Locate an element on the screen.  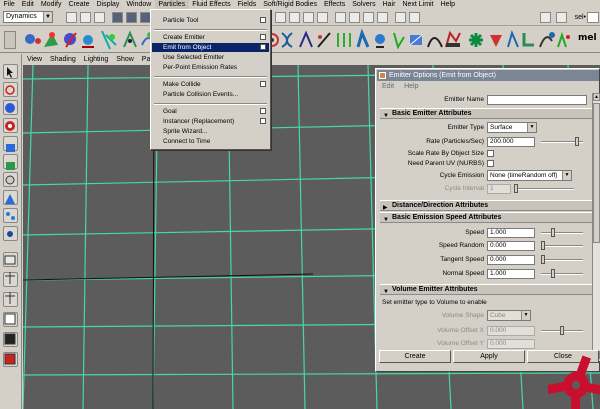
selection-mask-icon is located at coordinates (545, 17).